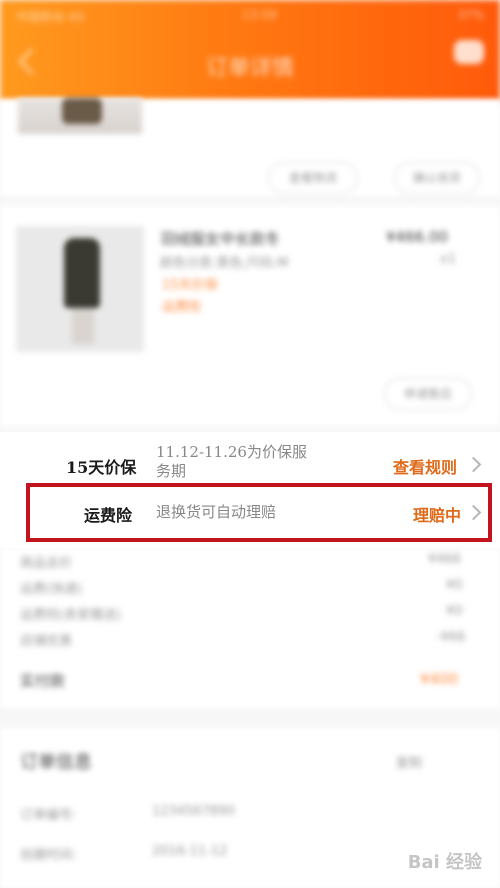 The height and width of the screenshot is (888, 500). What do you see at coordinates (439, 679) in the screenshot?
I see `paid-value: ¥400` at bounding box center [439, 679].